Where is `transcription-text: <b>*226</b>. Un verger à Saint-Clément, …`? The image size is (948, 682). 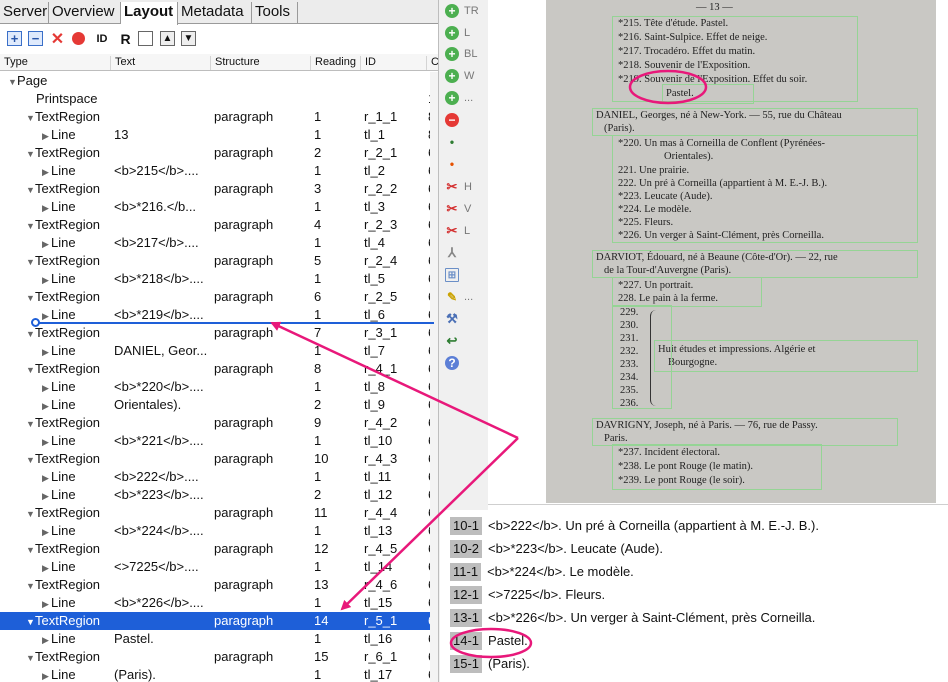 transcription-text: <b>*226</b>. Un verger à Saint-Clément, … is located at coordinates (651, 617).